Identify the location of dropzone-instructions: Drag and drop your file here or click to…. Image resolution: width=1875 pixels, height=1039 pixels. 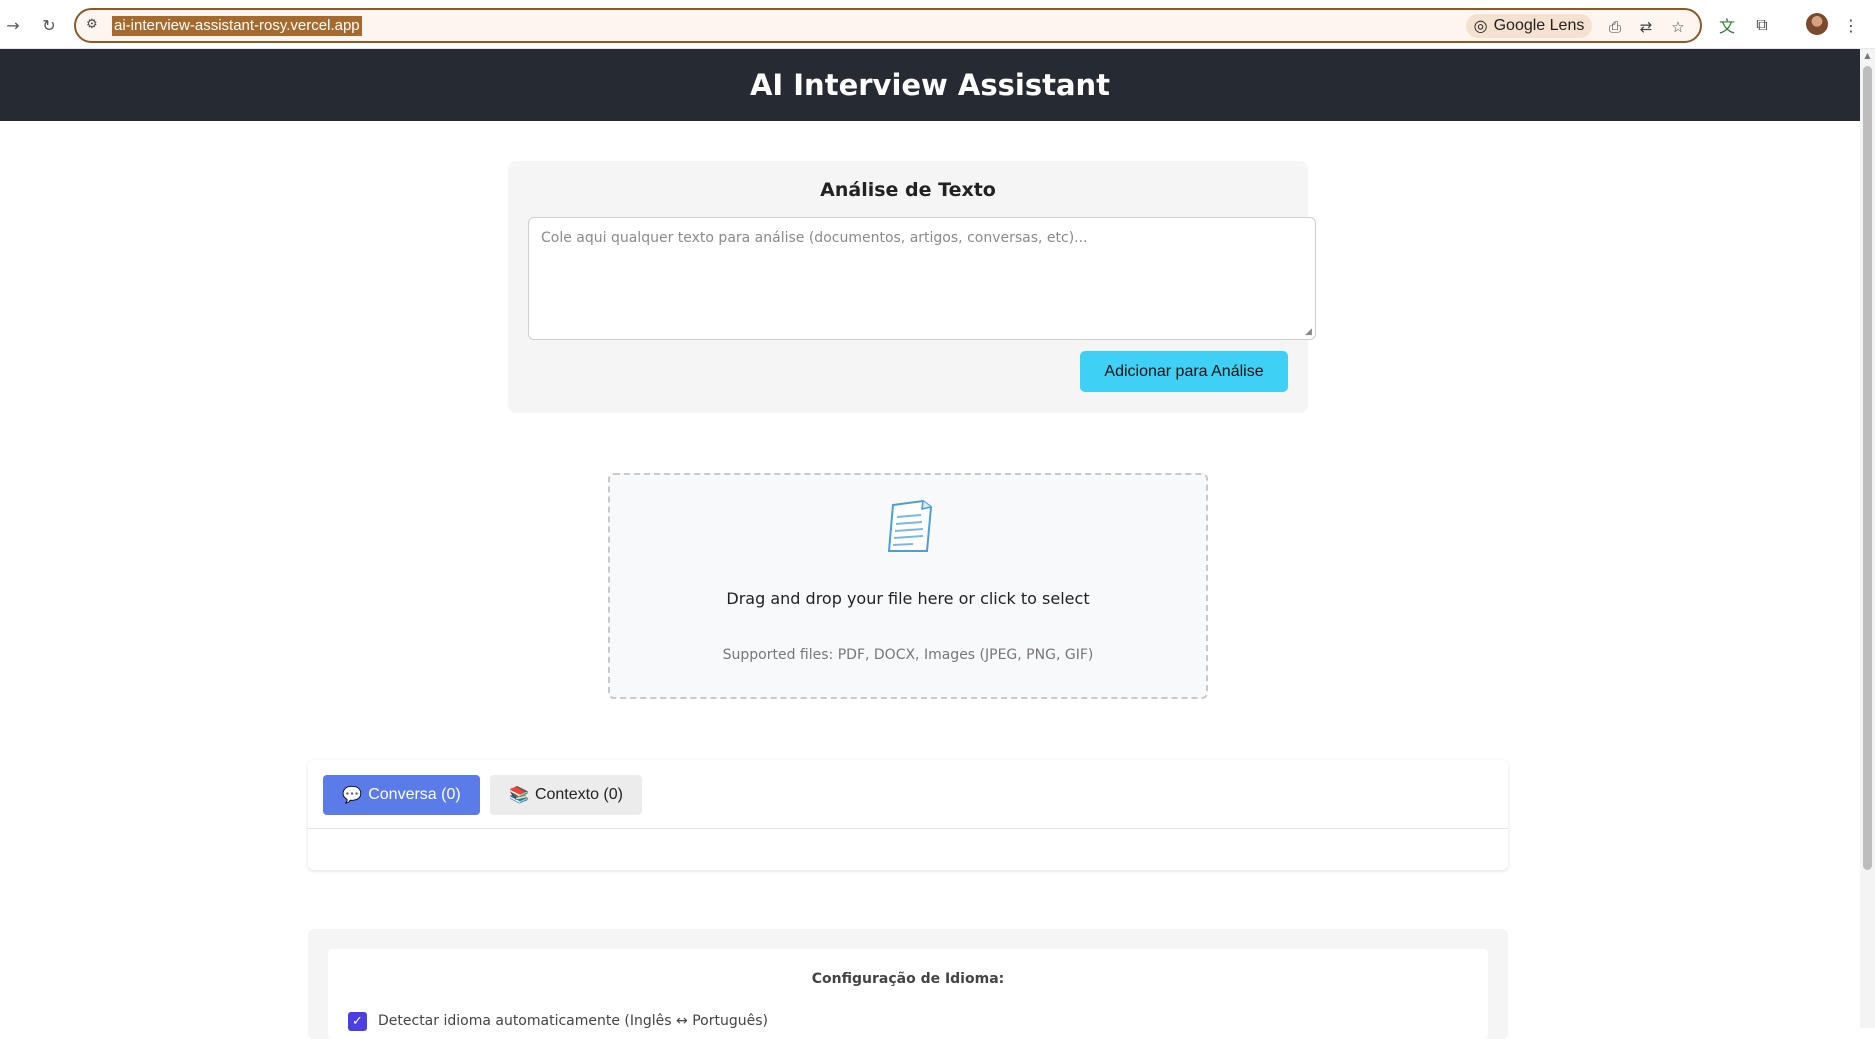
(908, 598).